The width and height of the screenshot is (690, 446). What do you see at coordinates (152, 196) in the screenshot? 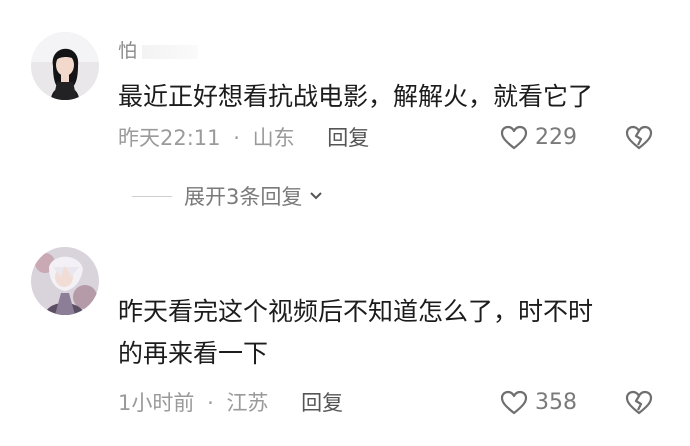
I see `divider` at bounding box center [152, 196].